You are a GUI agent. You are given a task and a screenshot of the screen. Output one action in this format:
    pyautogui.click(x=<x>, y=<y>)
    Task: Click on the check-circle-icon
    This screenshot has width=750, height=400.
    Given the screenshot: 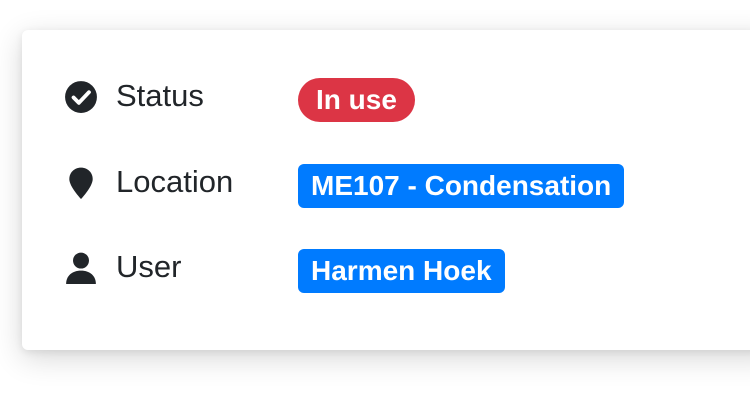 What is the action you would take?
    pyautogui.click(x=81, y=97)
    